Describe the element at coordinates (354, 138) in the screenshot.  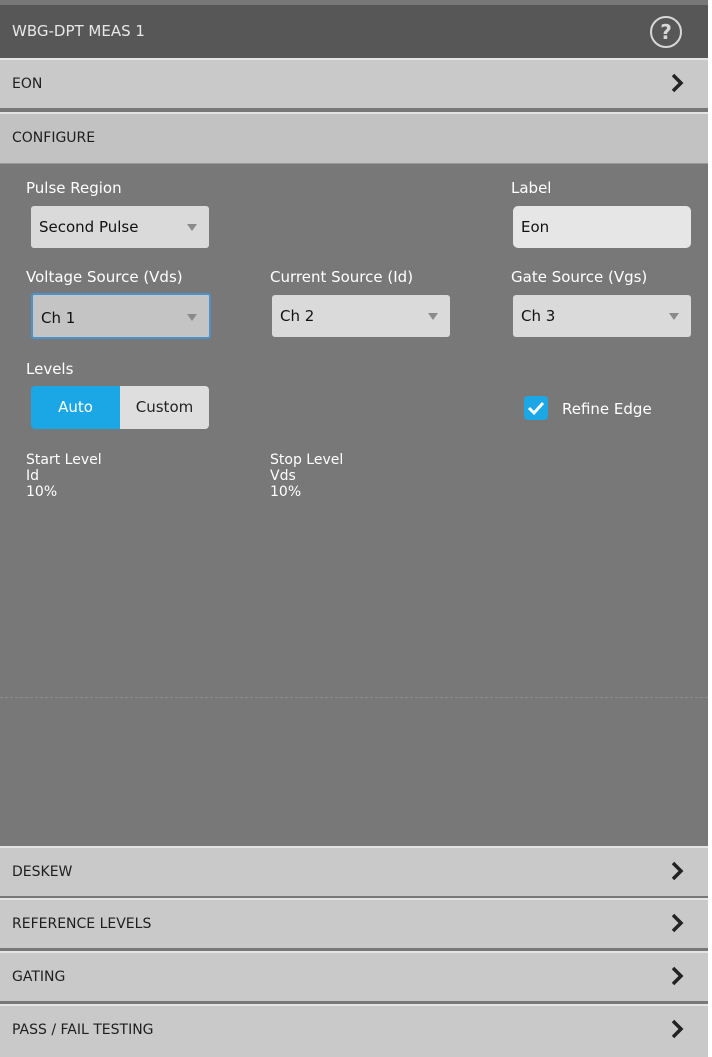
I see `section-configure: CONFIGURE` at that location.